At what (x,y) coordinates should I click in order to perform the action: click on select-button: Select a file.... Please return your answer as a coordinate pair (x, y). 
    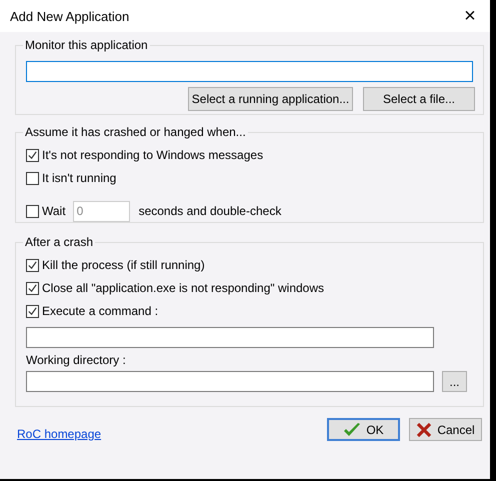
    Looking at the image, I should click on (419, 99).